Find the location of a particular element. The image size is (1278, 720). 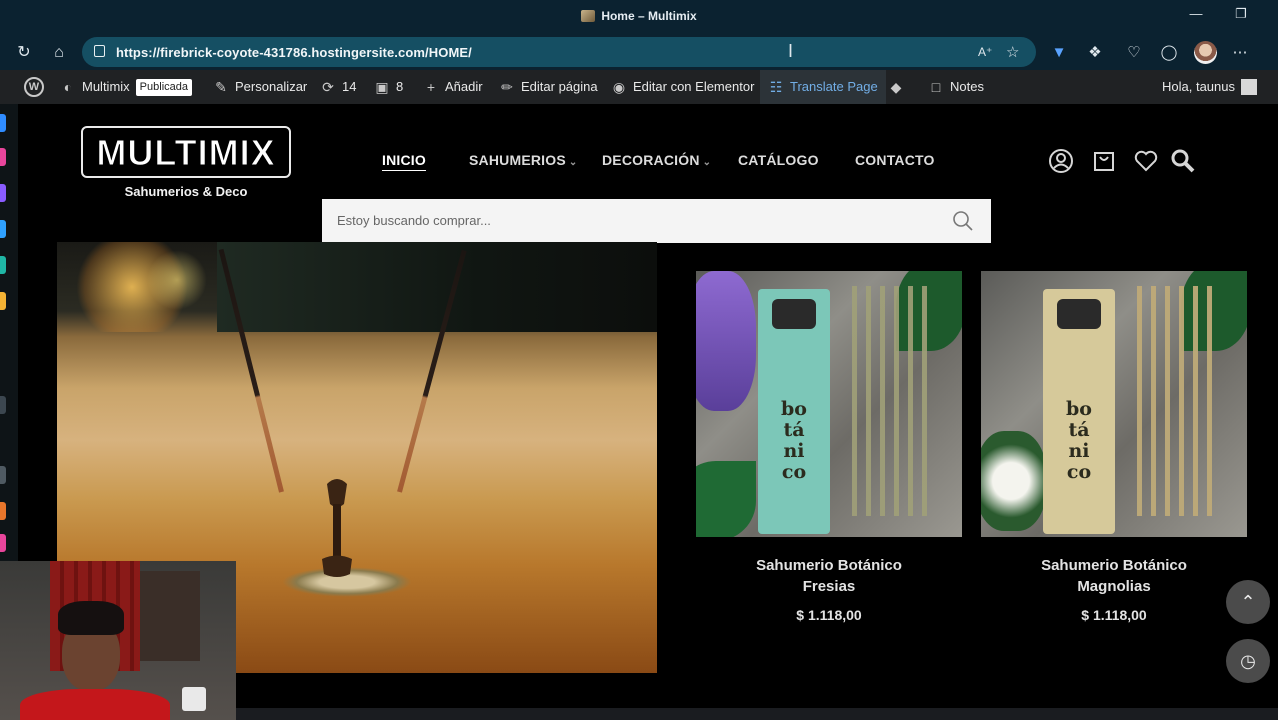

logo-text: MULTIMIX is located at coordinates (186, 152).